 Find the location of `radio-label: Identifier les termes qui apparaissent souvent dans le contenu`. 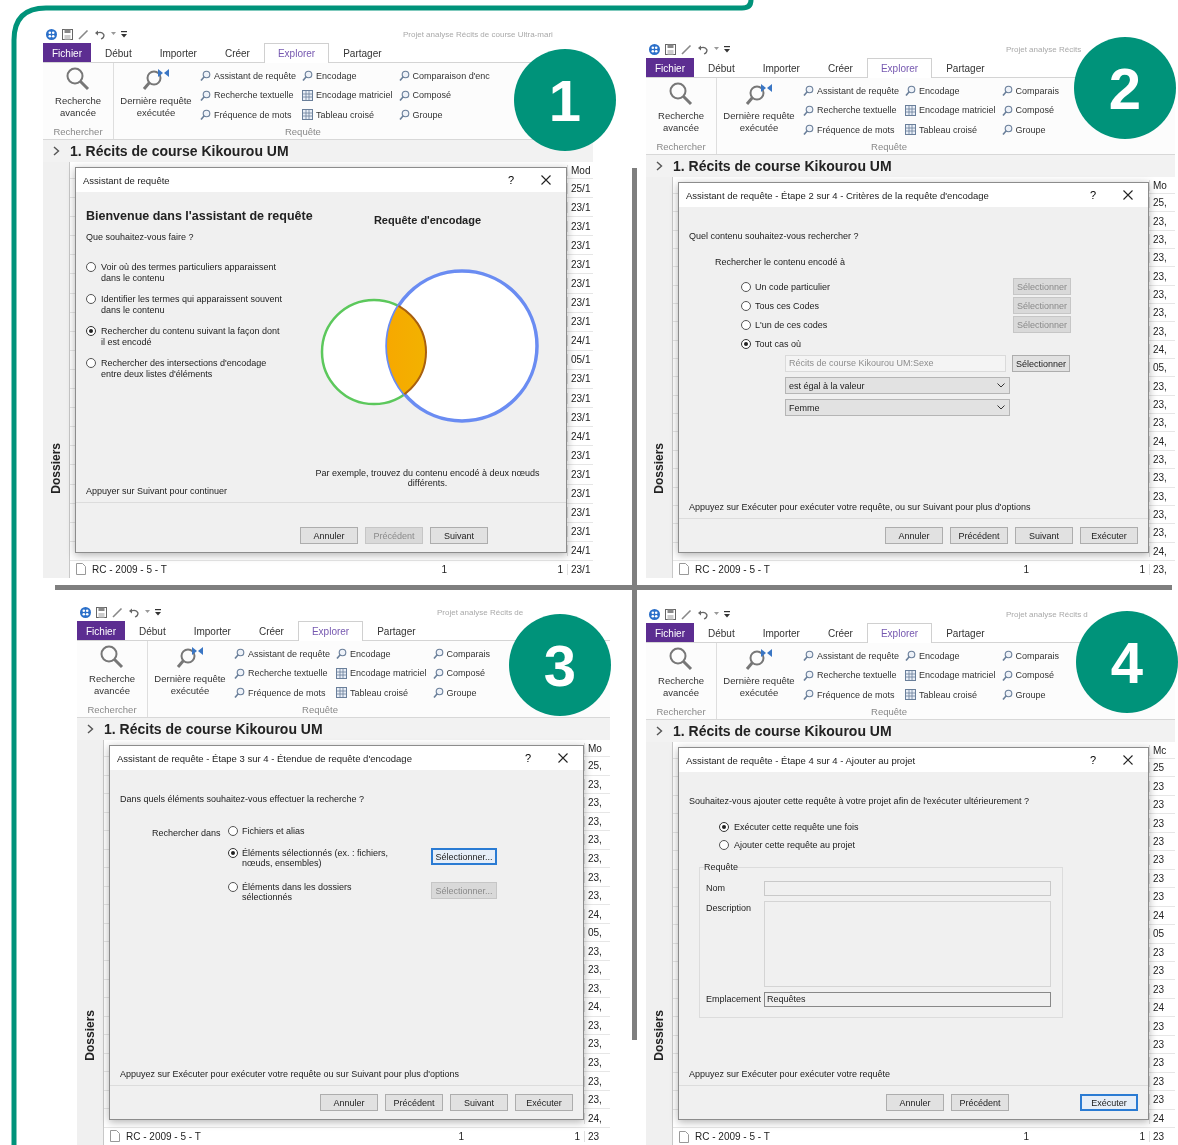

radio-label: Identifier les termes qui apparaissent souvent dans le contenu is located at coordinates (192, 304).